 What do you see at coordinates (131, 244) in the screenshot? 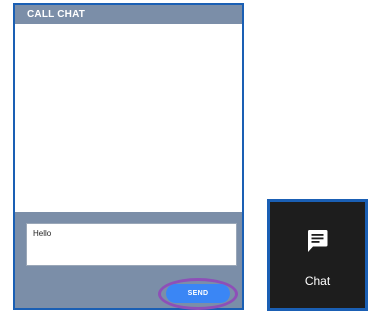
I see `chat-message-input` at bounding box center [131, 244].